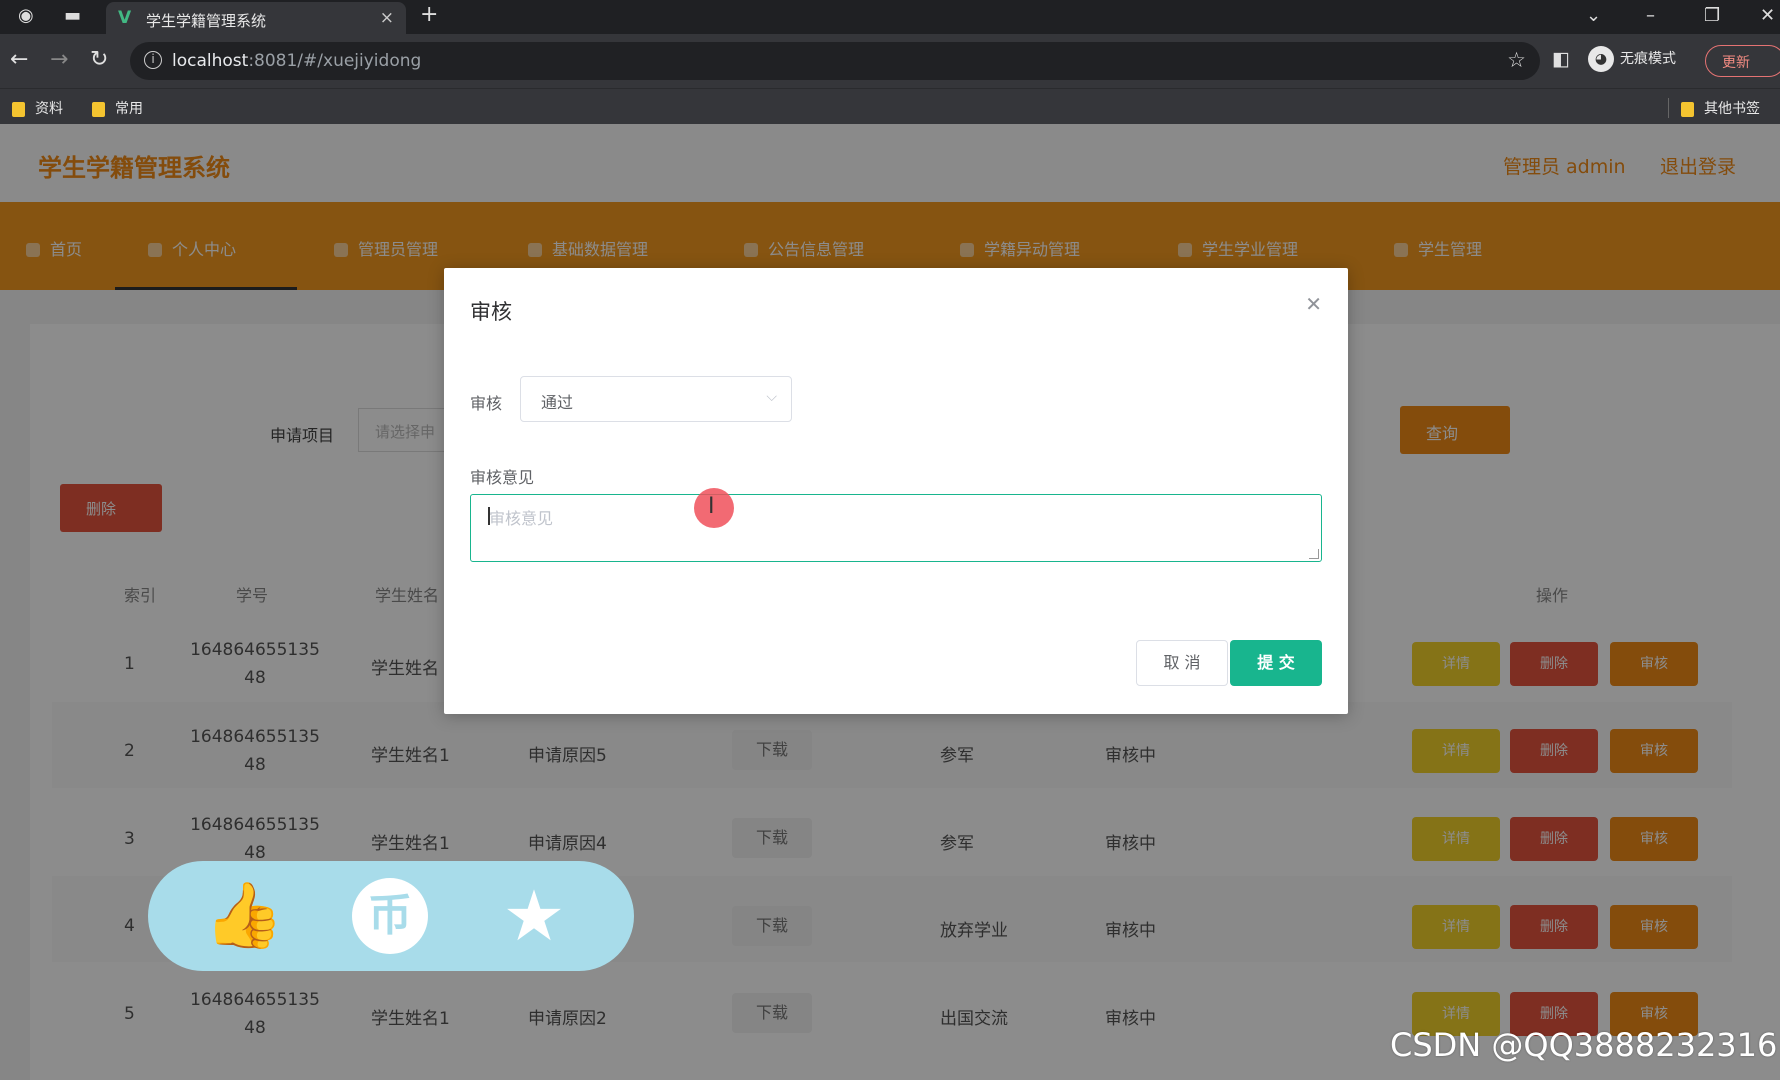 Image resolution: width=1780 pixels, height=1080 pixels. Describe the element at coordinates (1516, 60) in the screenshot. I see `bookmark-star-icon: ☆` at that location.